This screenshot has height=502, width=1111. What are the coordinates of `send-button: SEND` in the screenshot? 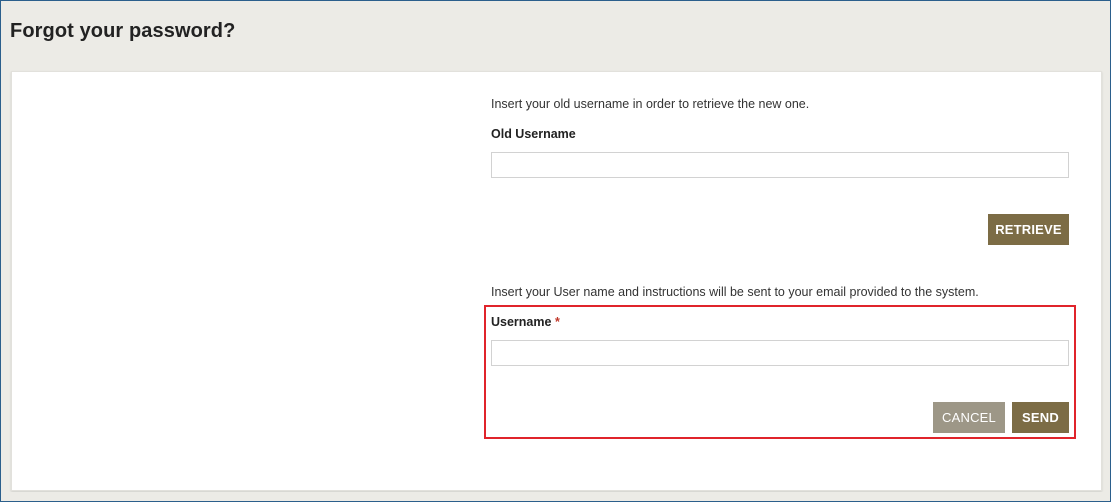 It's located at (1040, 417).